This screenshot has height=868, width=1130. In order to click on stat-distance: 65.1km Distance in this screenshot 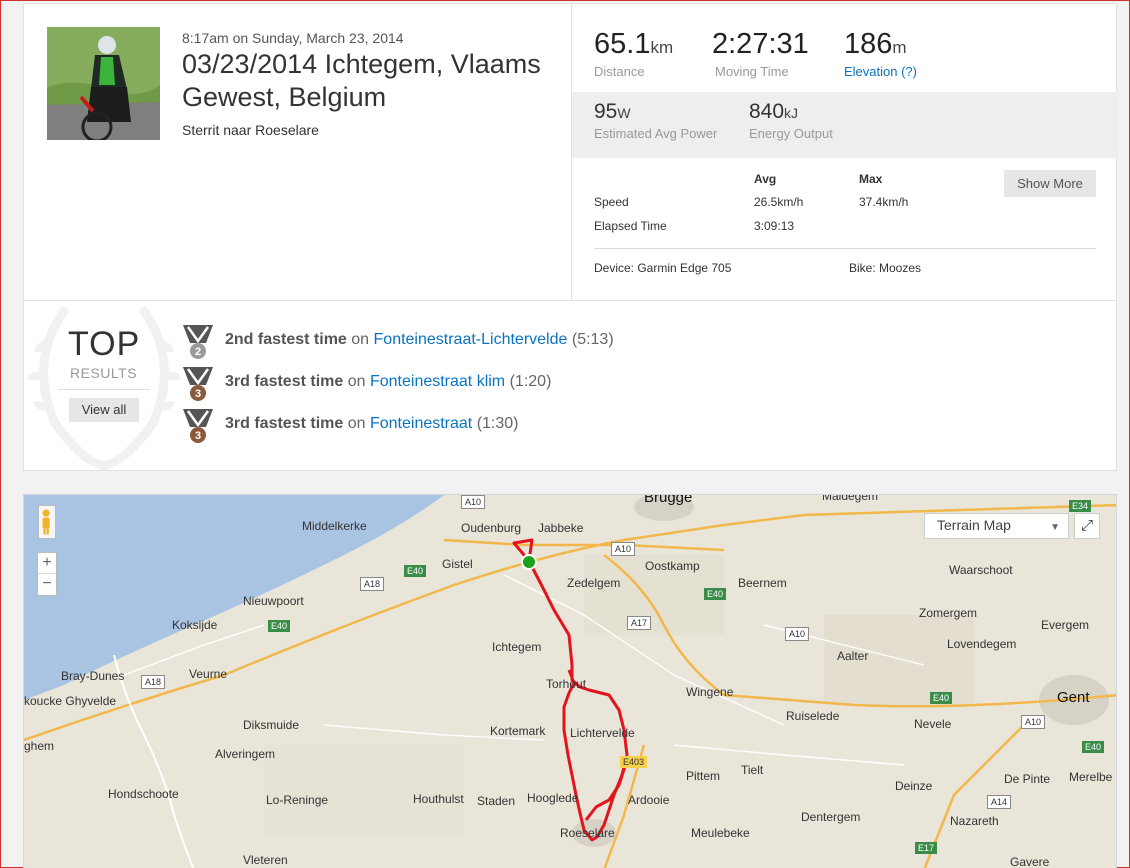, I will do `click(633, 53)`.